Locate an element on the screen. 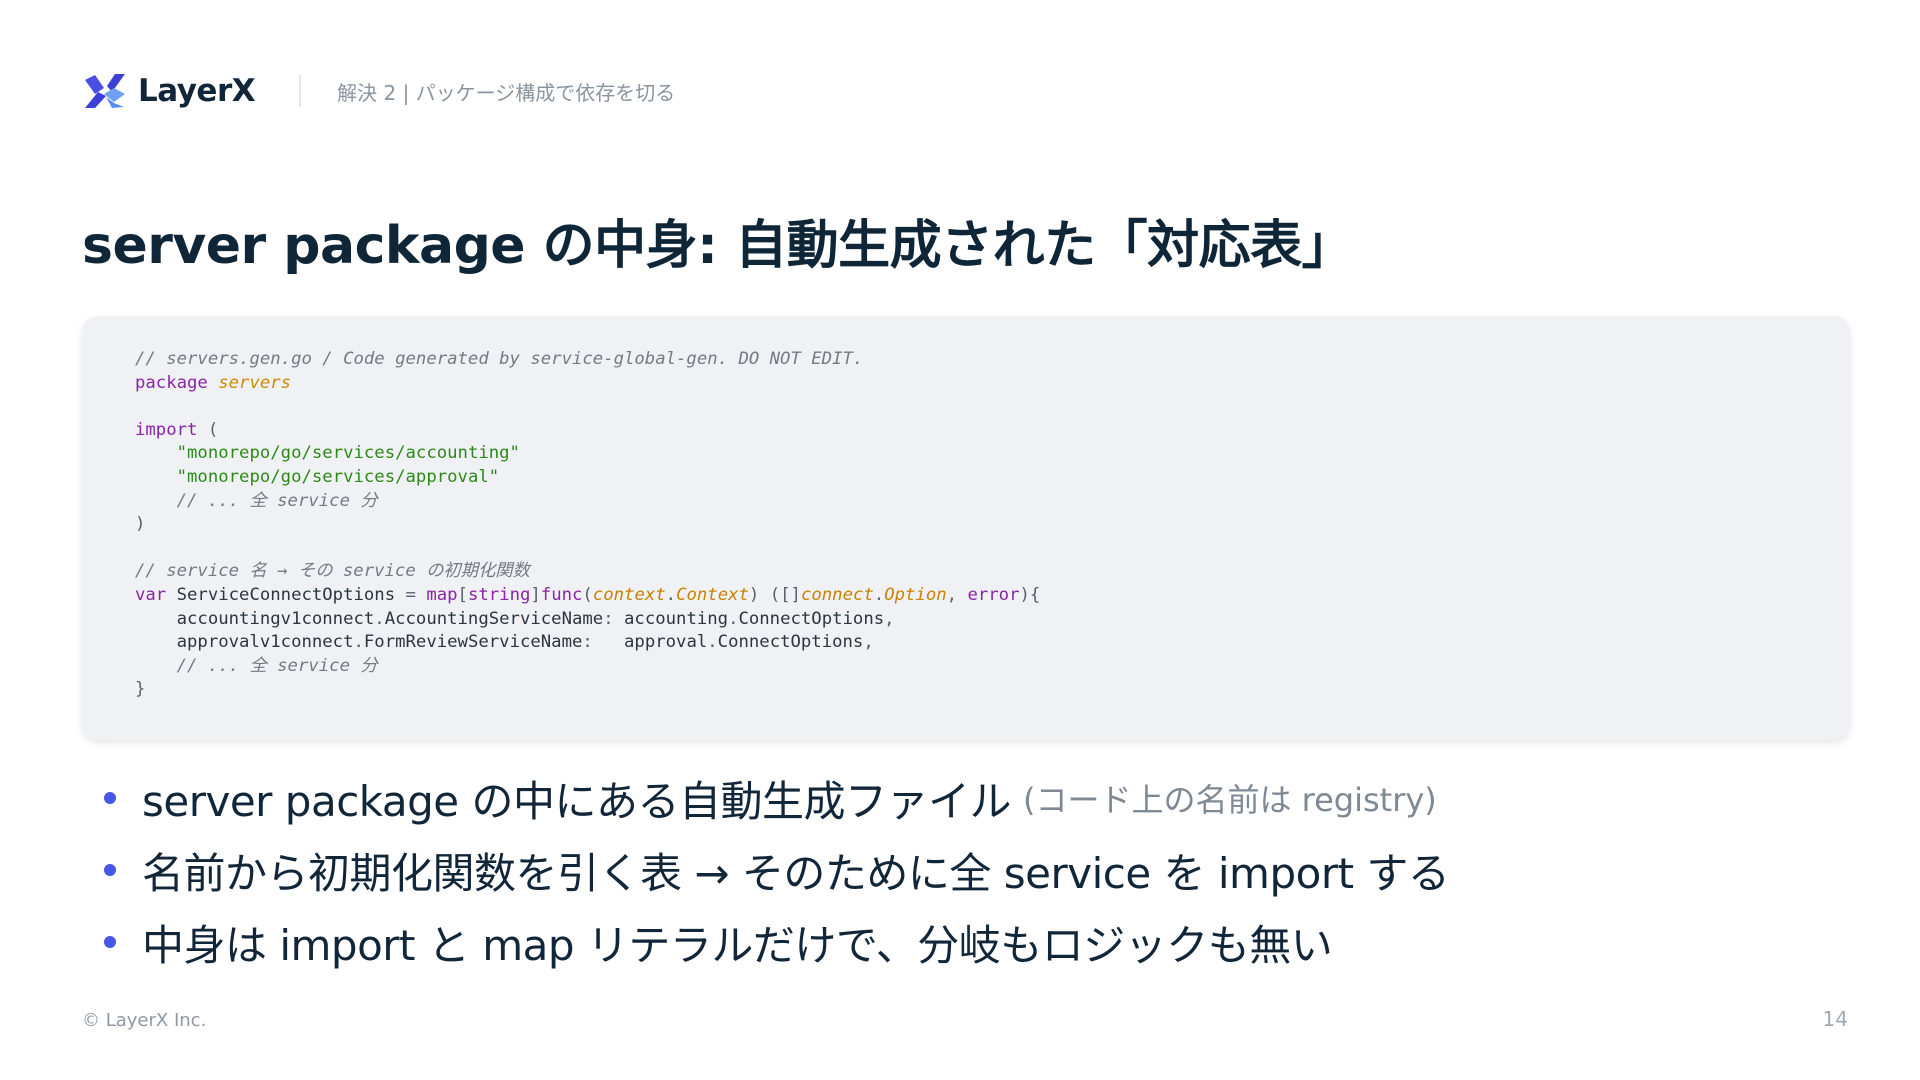  code-line: import ( is located at coordinates (587, 431).